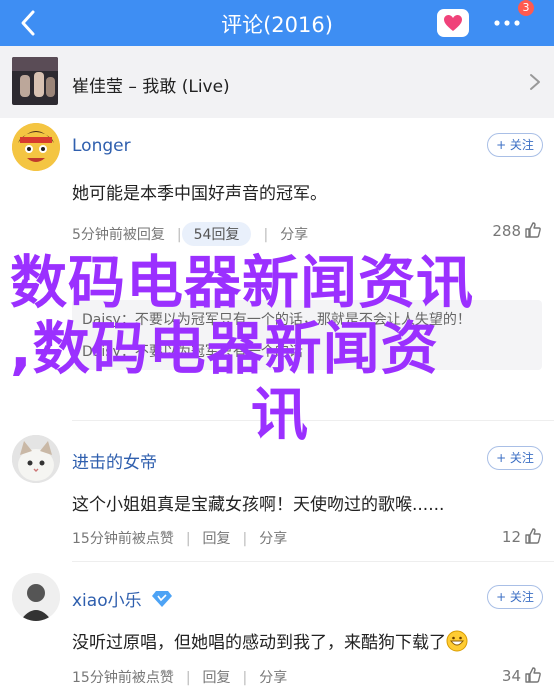  What do you see at coordinates (118, 235) in the screenshot?
I see `comment-meta: 5分钟前被回复` at bounding box center [118, 235].